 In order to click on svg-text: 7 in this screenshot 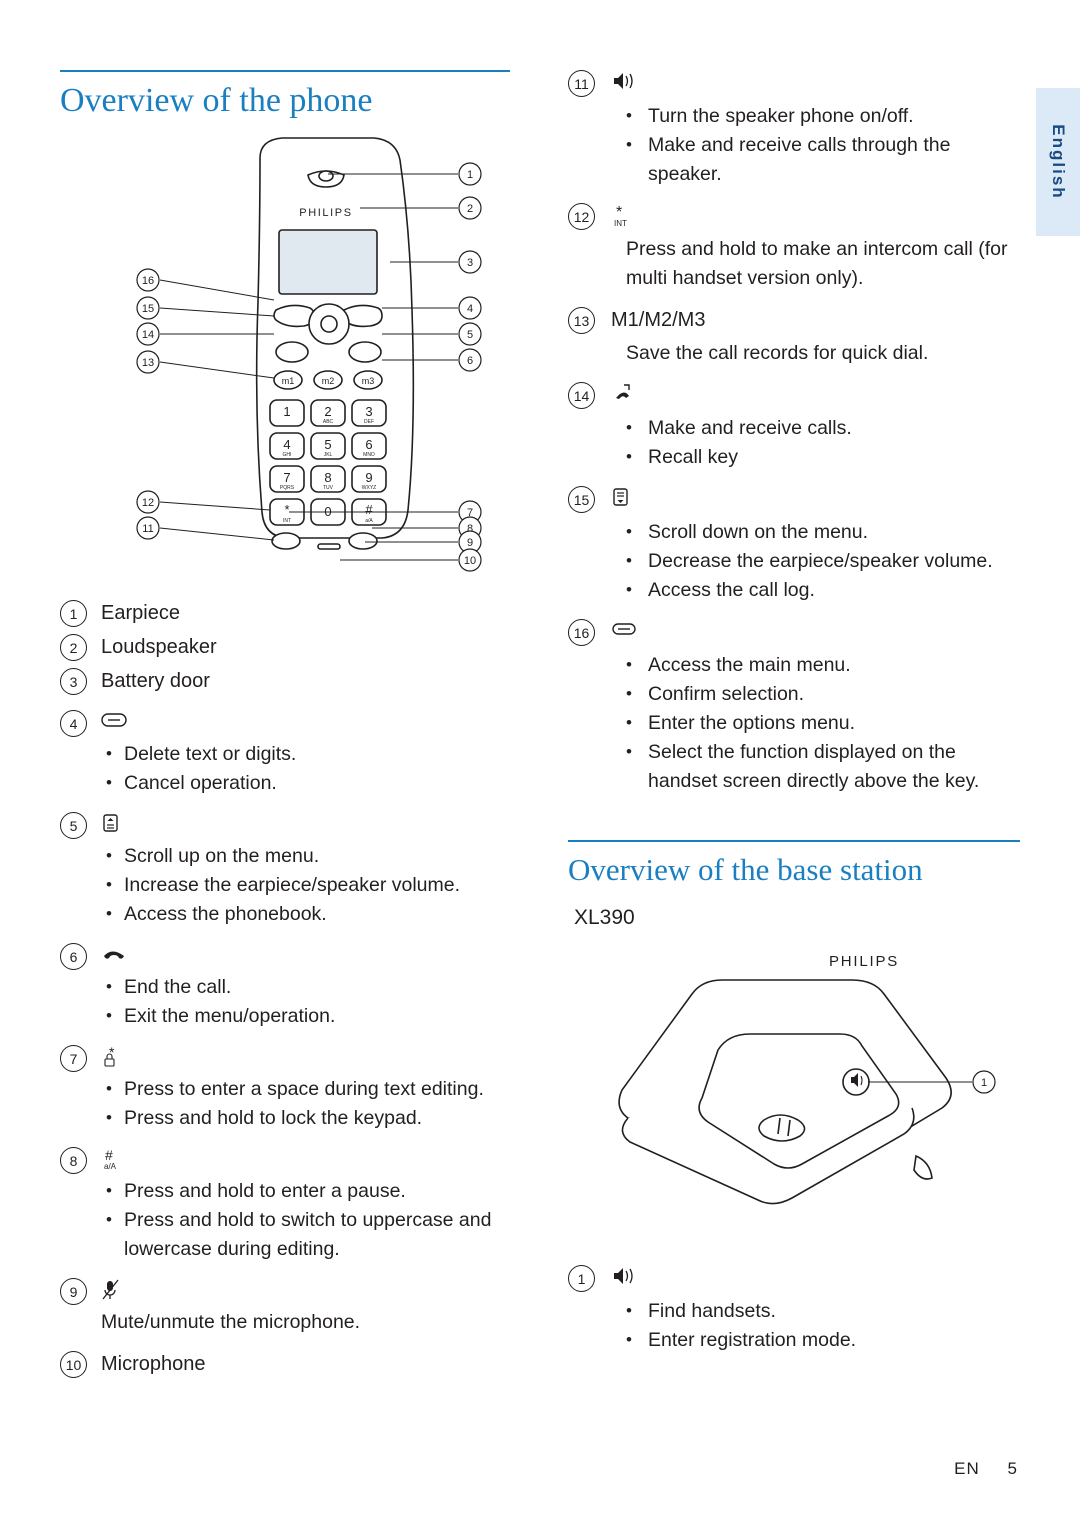, I will do `click(286, 477)`.